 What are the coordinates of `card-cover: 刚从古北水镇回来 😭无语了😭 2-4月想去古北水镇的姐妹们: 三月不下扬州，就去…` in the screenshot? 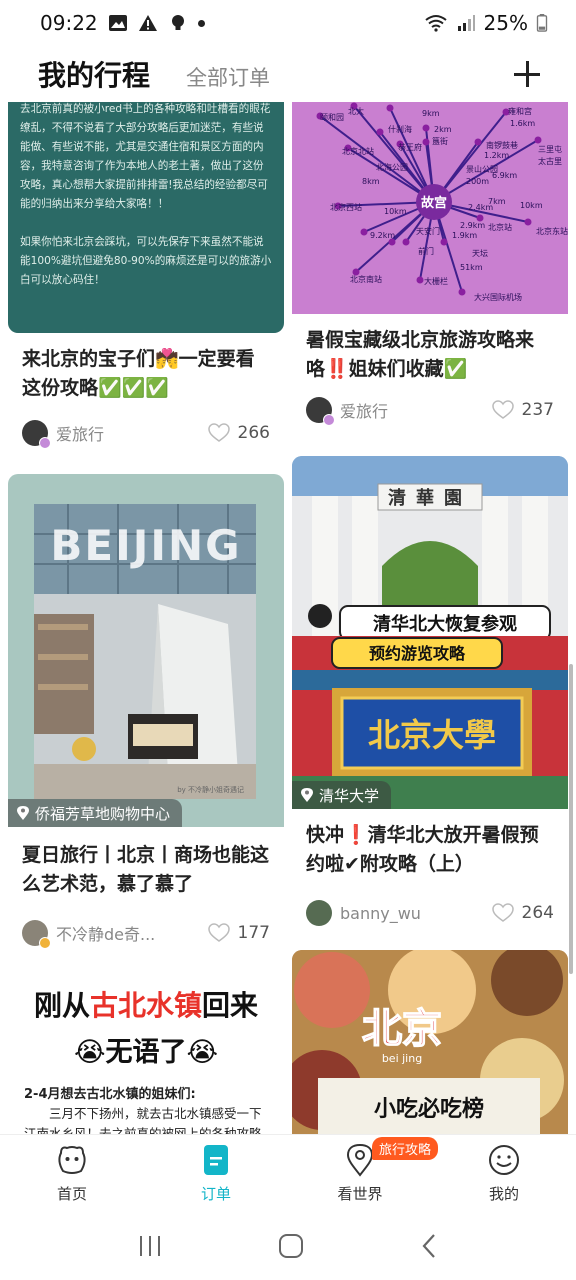 It's located at (146, 1049).